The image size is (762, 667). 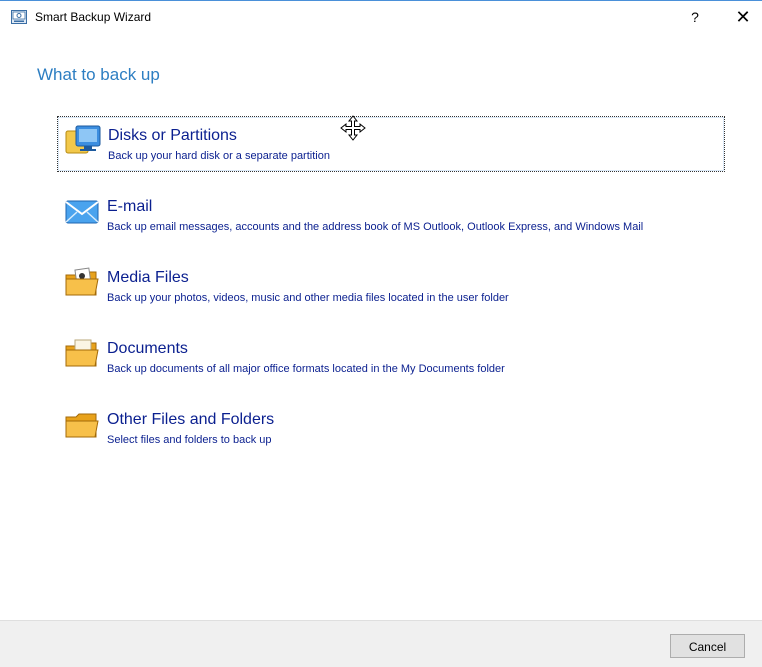 What do you see at coordinates (82, 282) in the screenshot?
I see `media-folder-icon` at bounding box center [82, 282].